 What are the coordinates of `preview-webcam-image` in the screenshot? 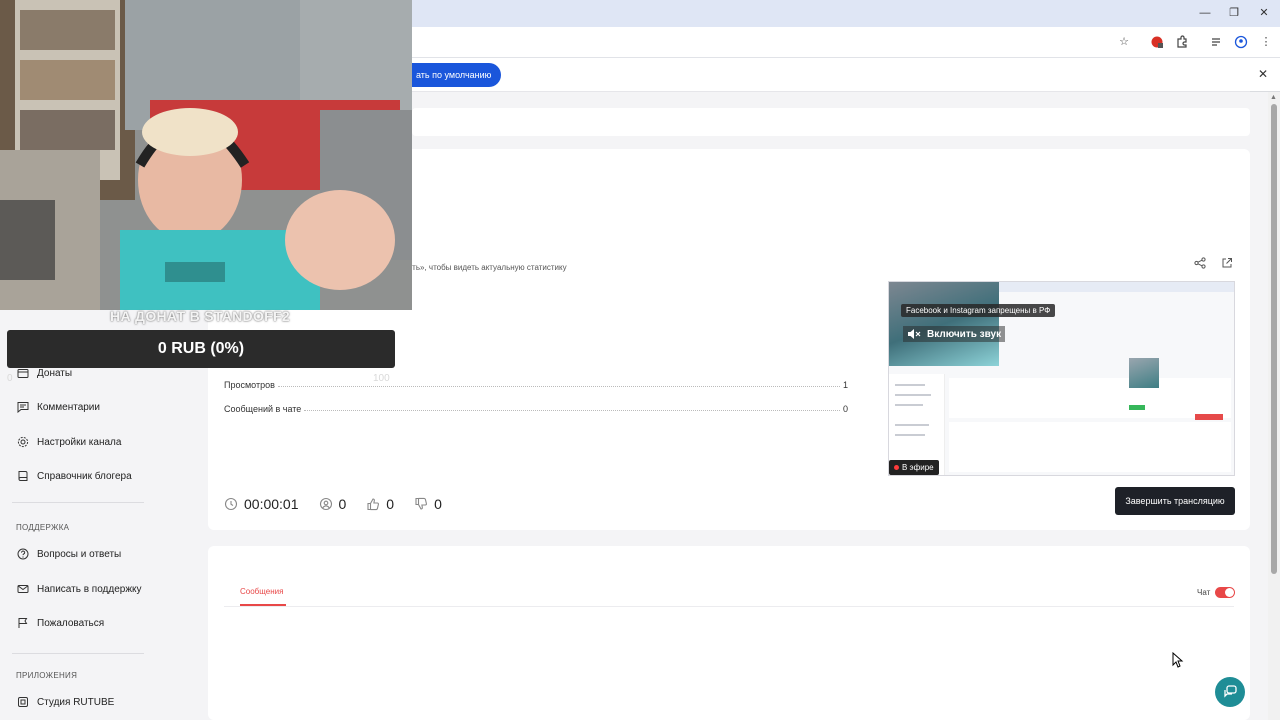 It's located at (944, 324).